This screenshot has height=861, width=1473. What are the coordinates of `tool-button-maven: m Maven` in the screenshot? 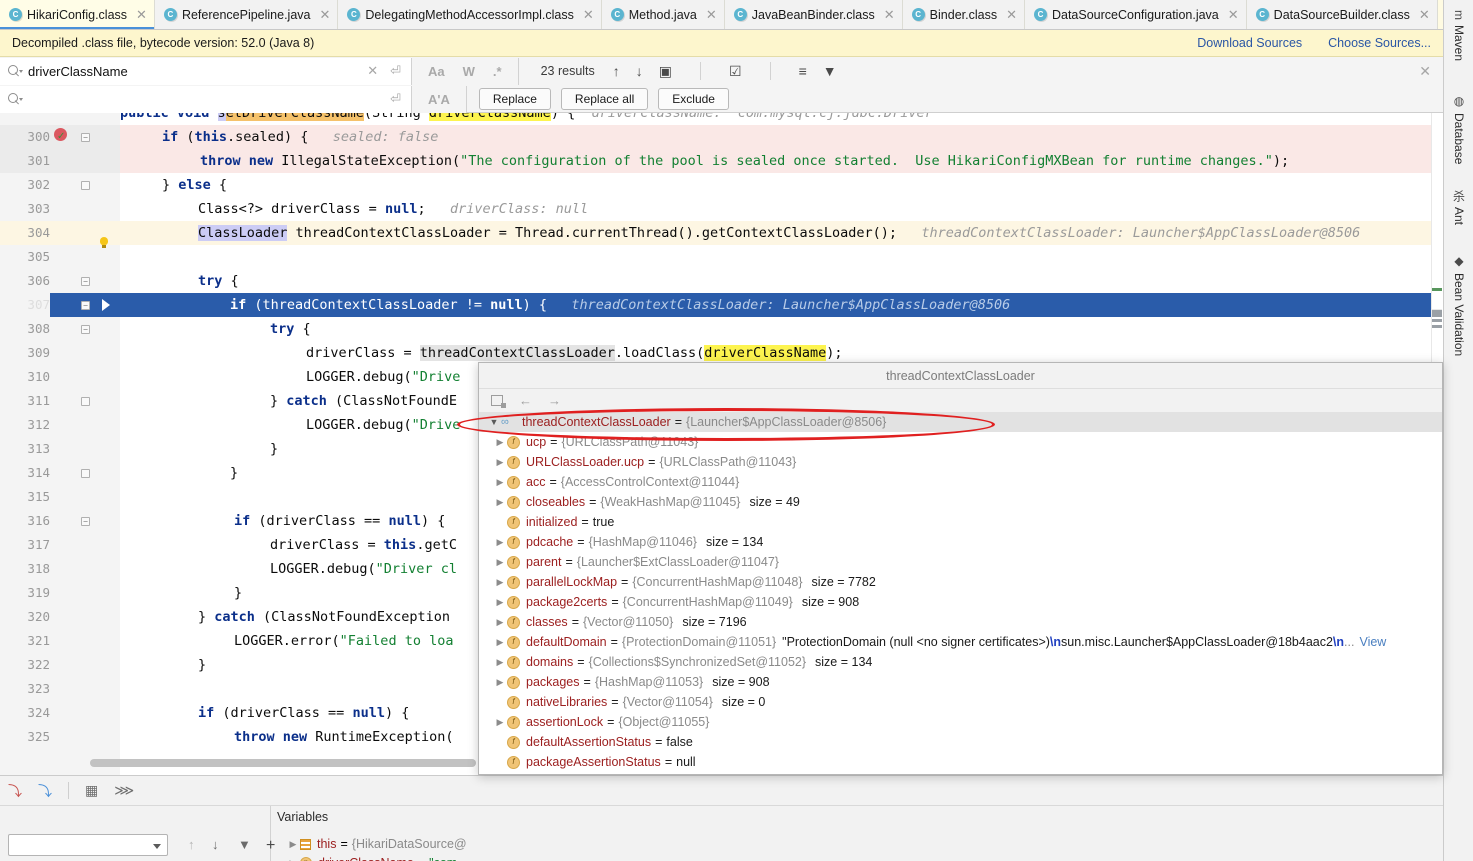 It's located at (1458, 32).